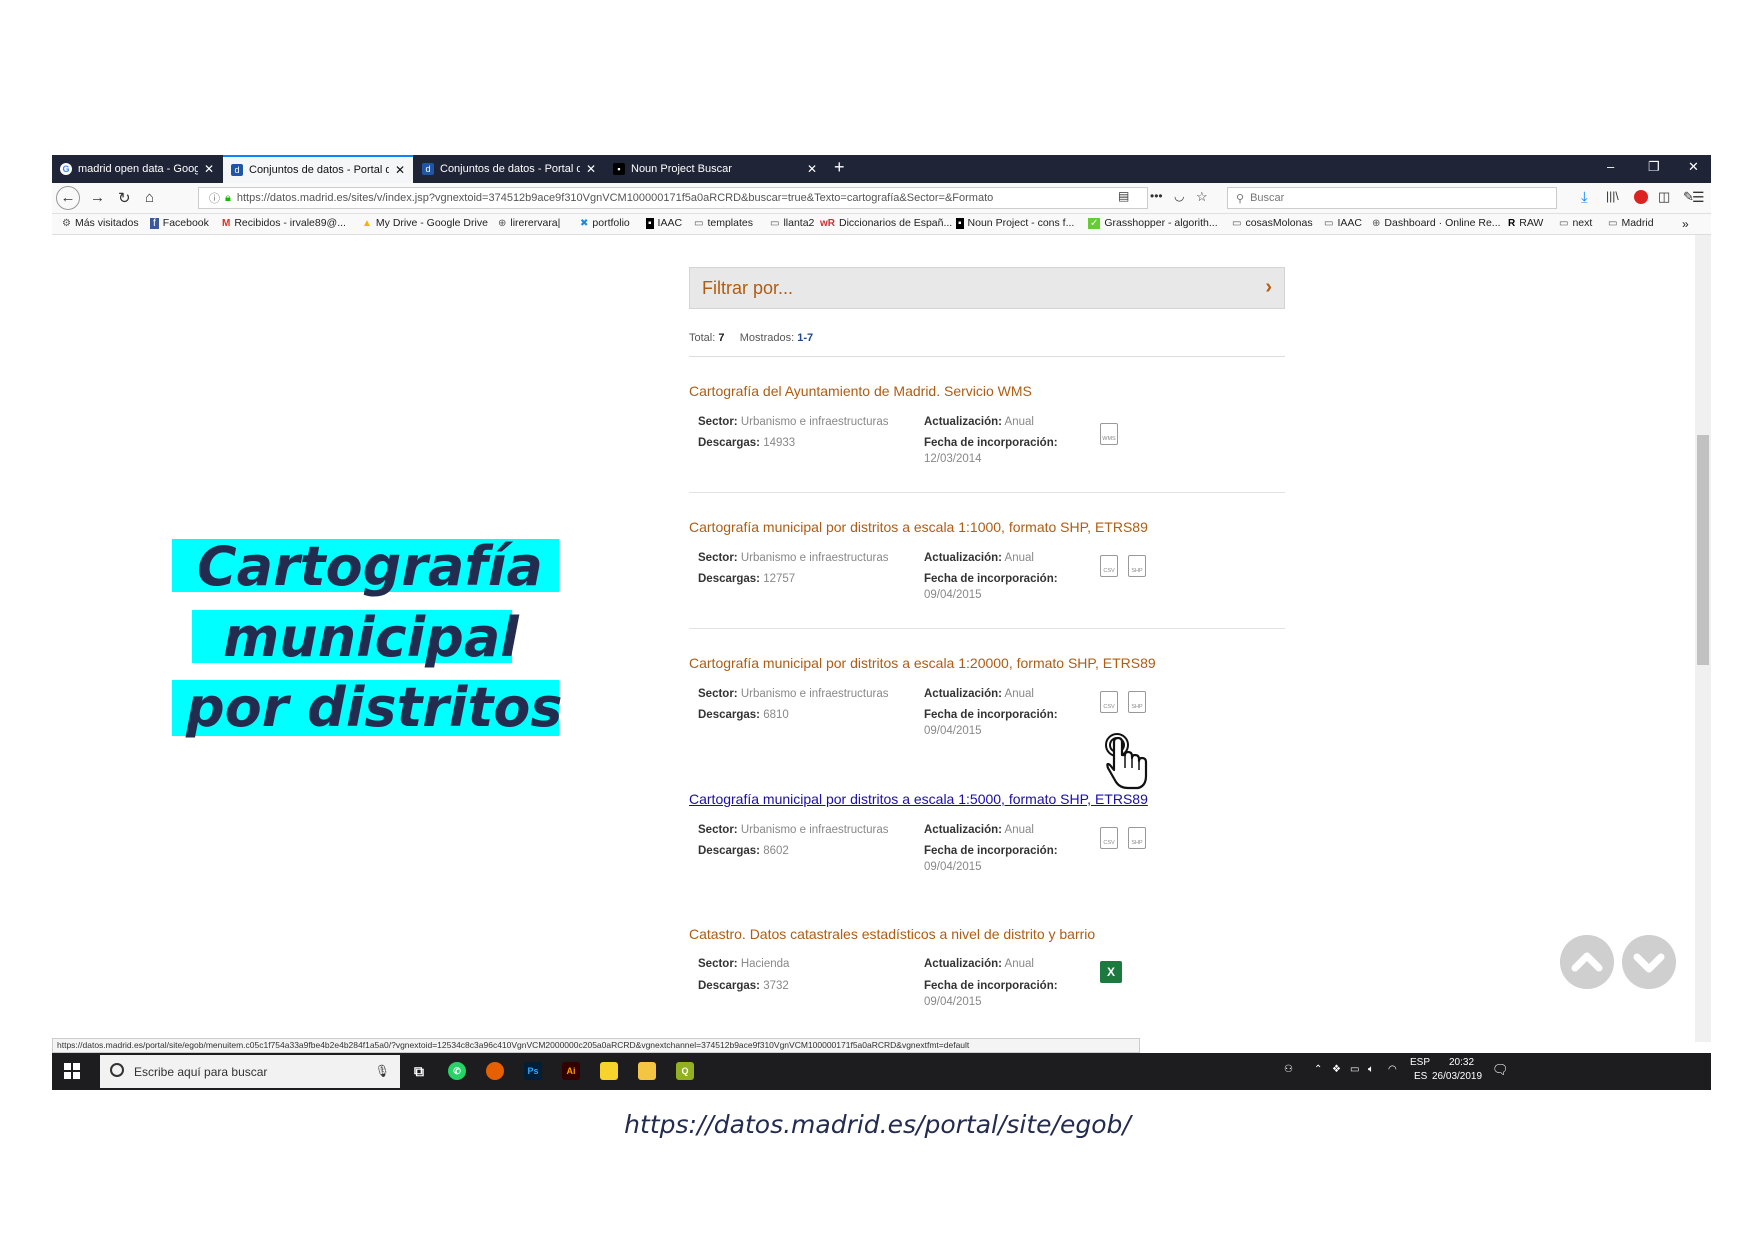 Image resolution: width=1755 pixels, height=1241 pixels. I want to click on illustrator-icon: Ai, so click(571, 1071).